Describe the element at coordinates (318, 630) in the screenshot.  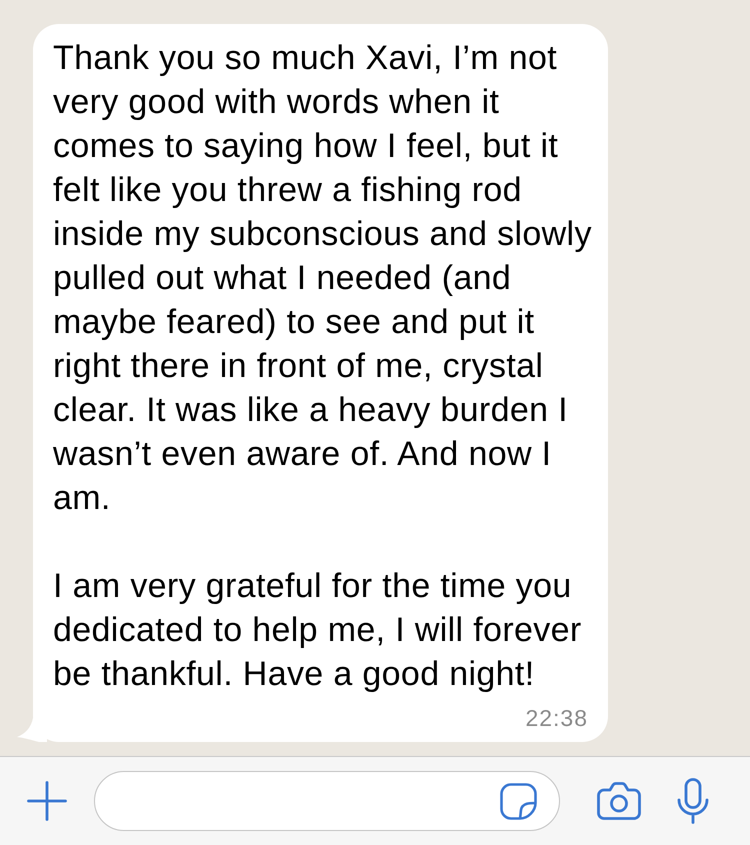
I see `message-text: I am very grateful for the time you dedicated to help me, I will forever be thankful. Have a good night!` at that location.